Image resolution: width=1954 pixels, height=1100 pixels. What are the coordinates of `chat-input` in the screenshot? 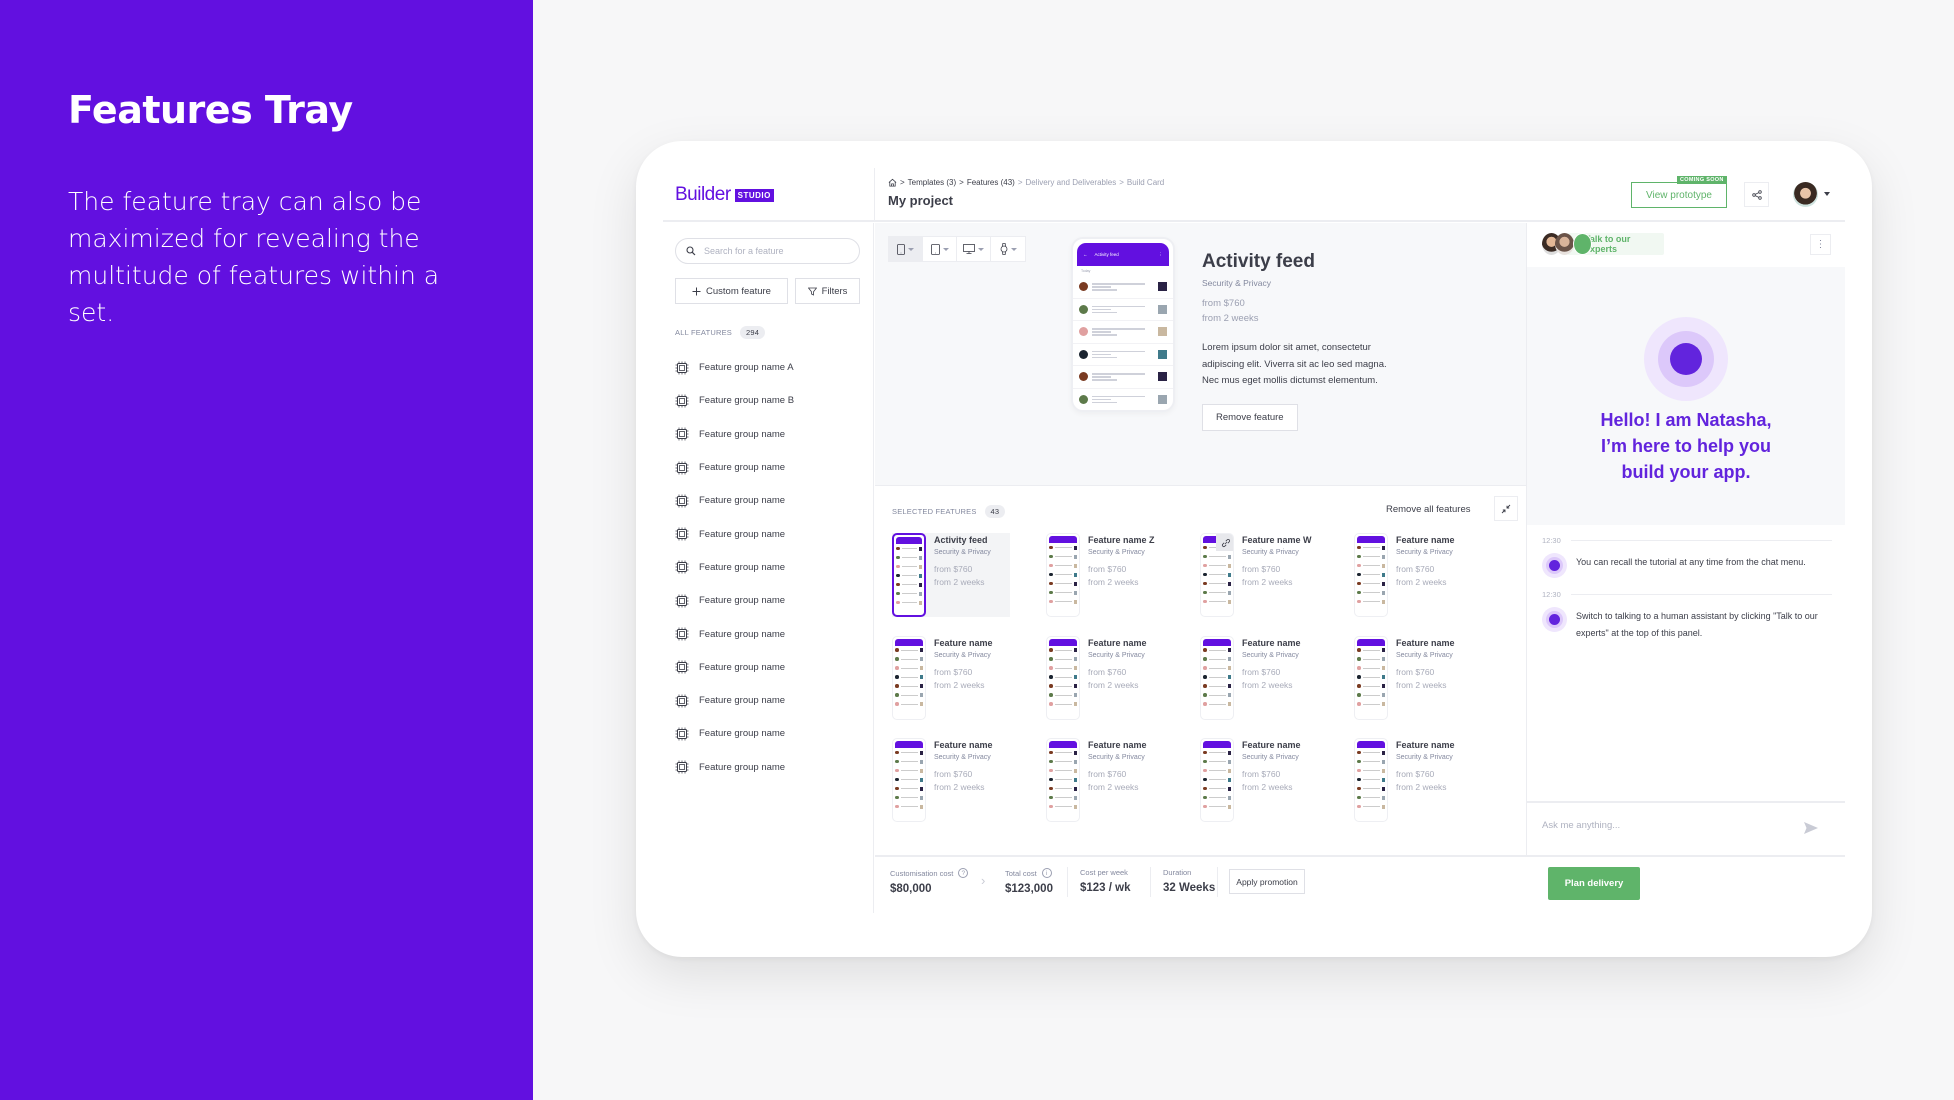 It's located at (1657, 825).